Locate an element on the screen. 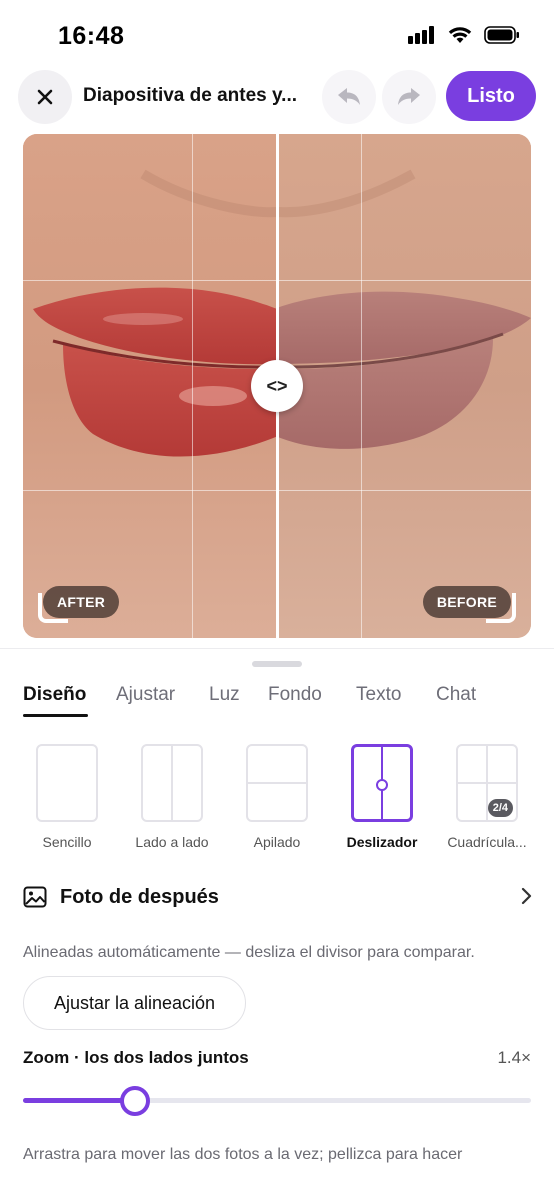 The width and height of the screenshot is (554, 1200). active-tab-indicator is located at coordinates (55, 715).